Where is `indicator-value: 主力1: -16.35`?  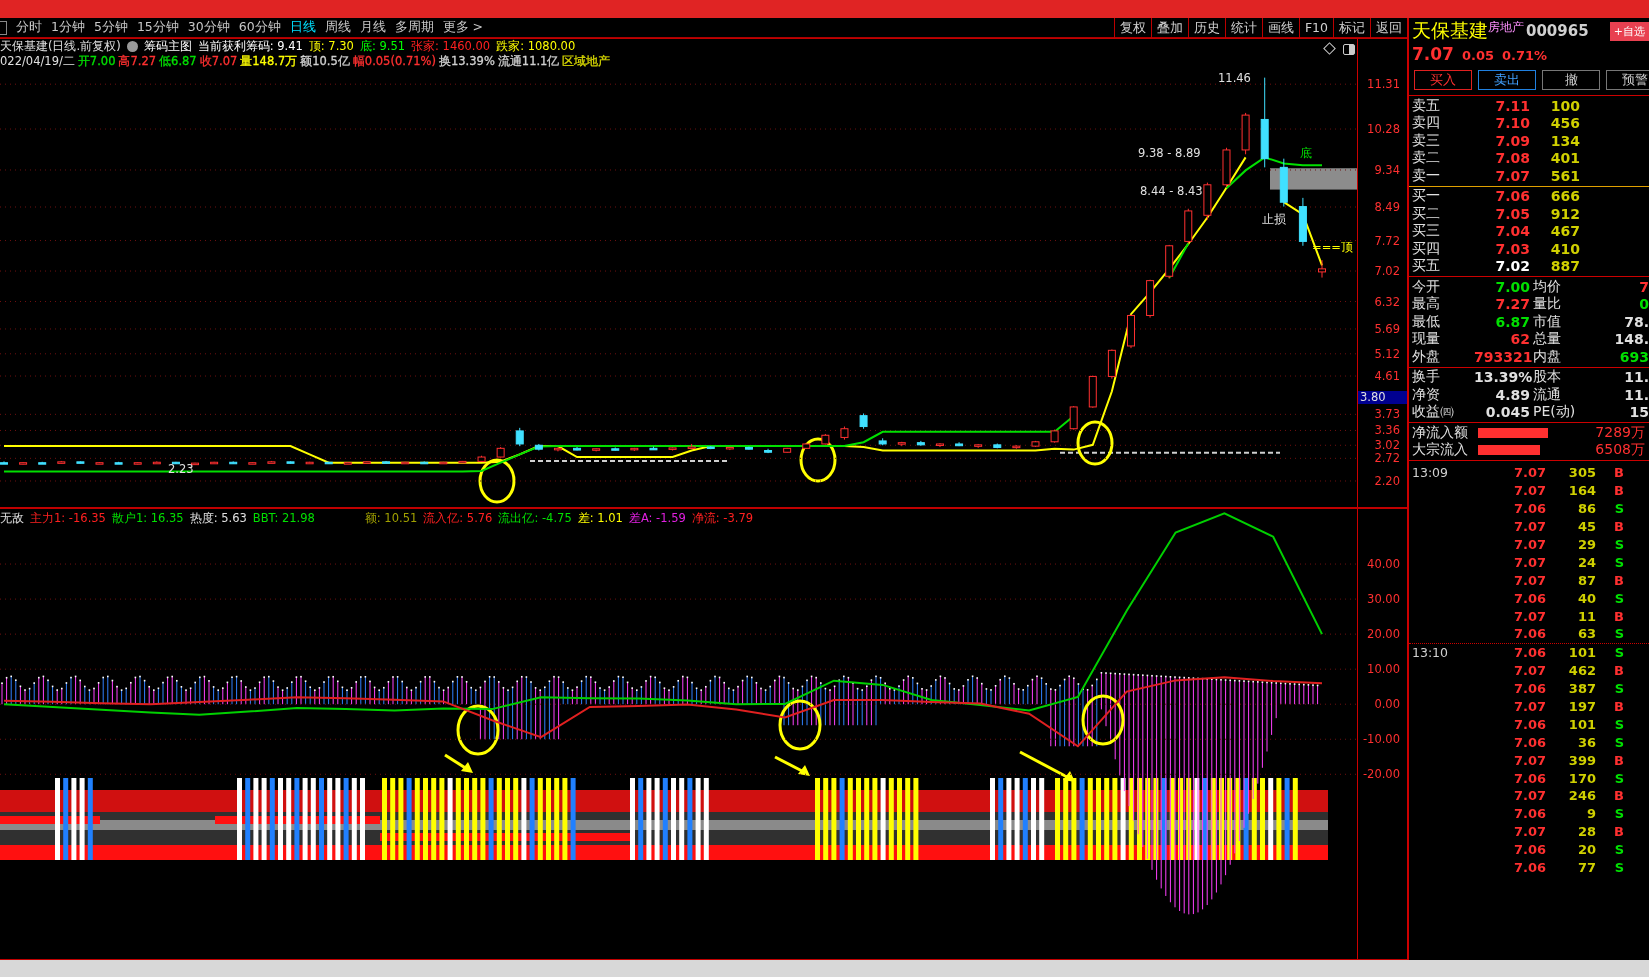
indicator-value: 主力1: -16.35 is located at coordinates (68, 518).